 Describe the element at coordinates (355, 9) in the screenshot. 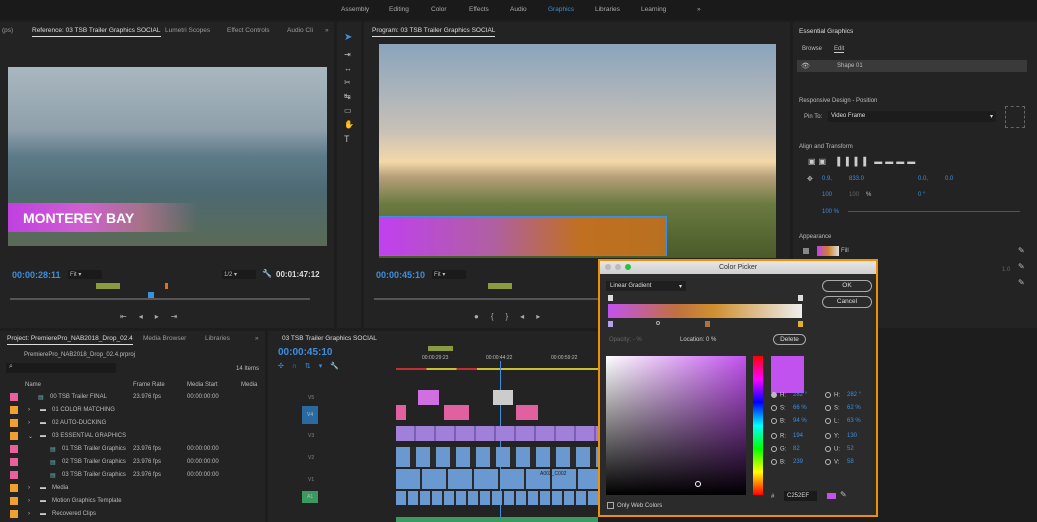

I see `workspace-assembly: Assembly` at that location.